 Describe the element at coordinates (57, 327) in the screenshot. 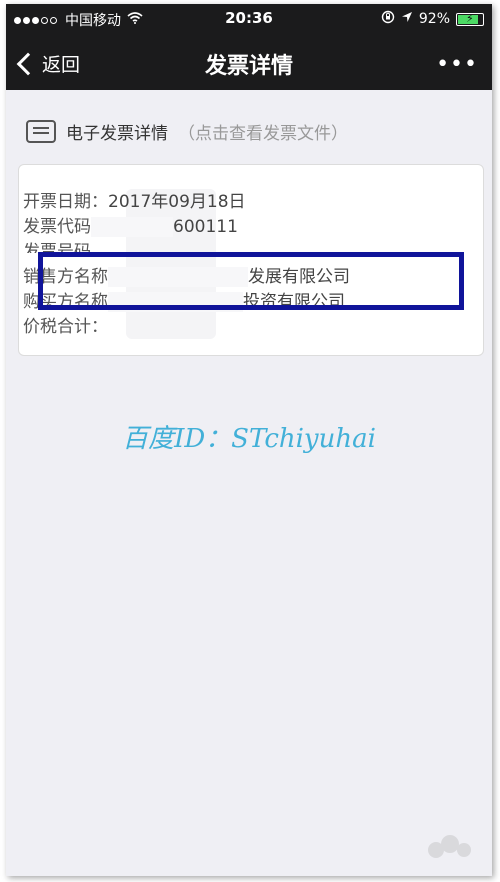

I see `row-label: 价税合计` at that location.